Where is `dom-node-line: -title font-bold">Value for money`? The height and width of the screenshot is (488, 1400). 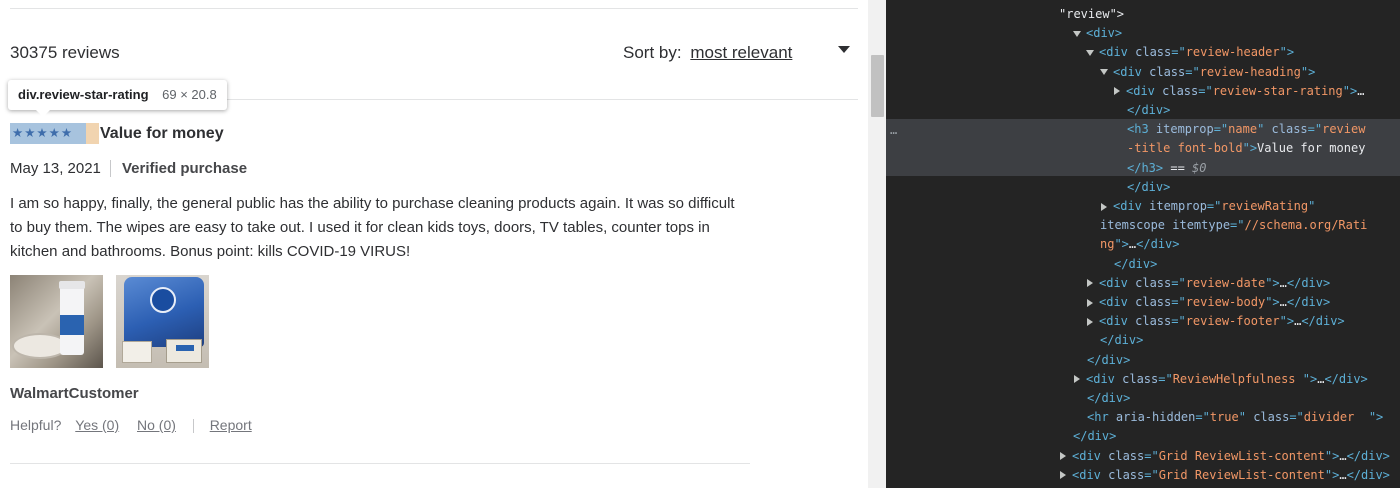
dom-node-line: -title font-bold">Value for money is located at coordinates (1246, 148).